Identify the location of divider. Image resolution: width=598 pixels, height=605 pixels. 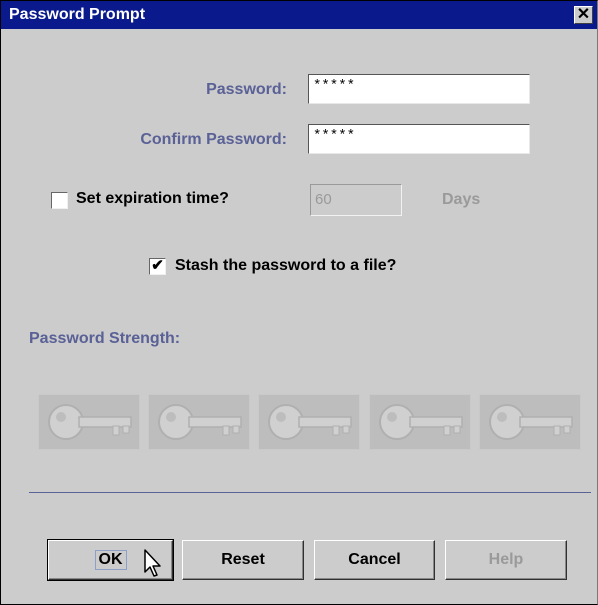
(310, 492).